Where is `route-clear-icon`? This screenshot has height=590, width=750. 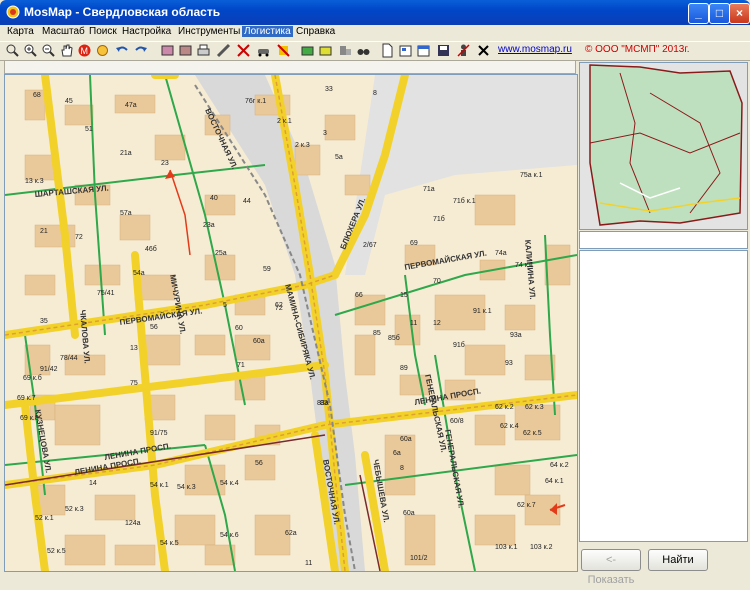 route-clear-icon is located at coordinates (243, 50).